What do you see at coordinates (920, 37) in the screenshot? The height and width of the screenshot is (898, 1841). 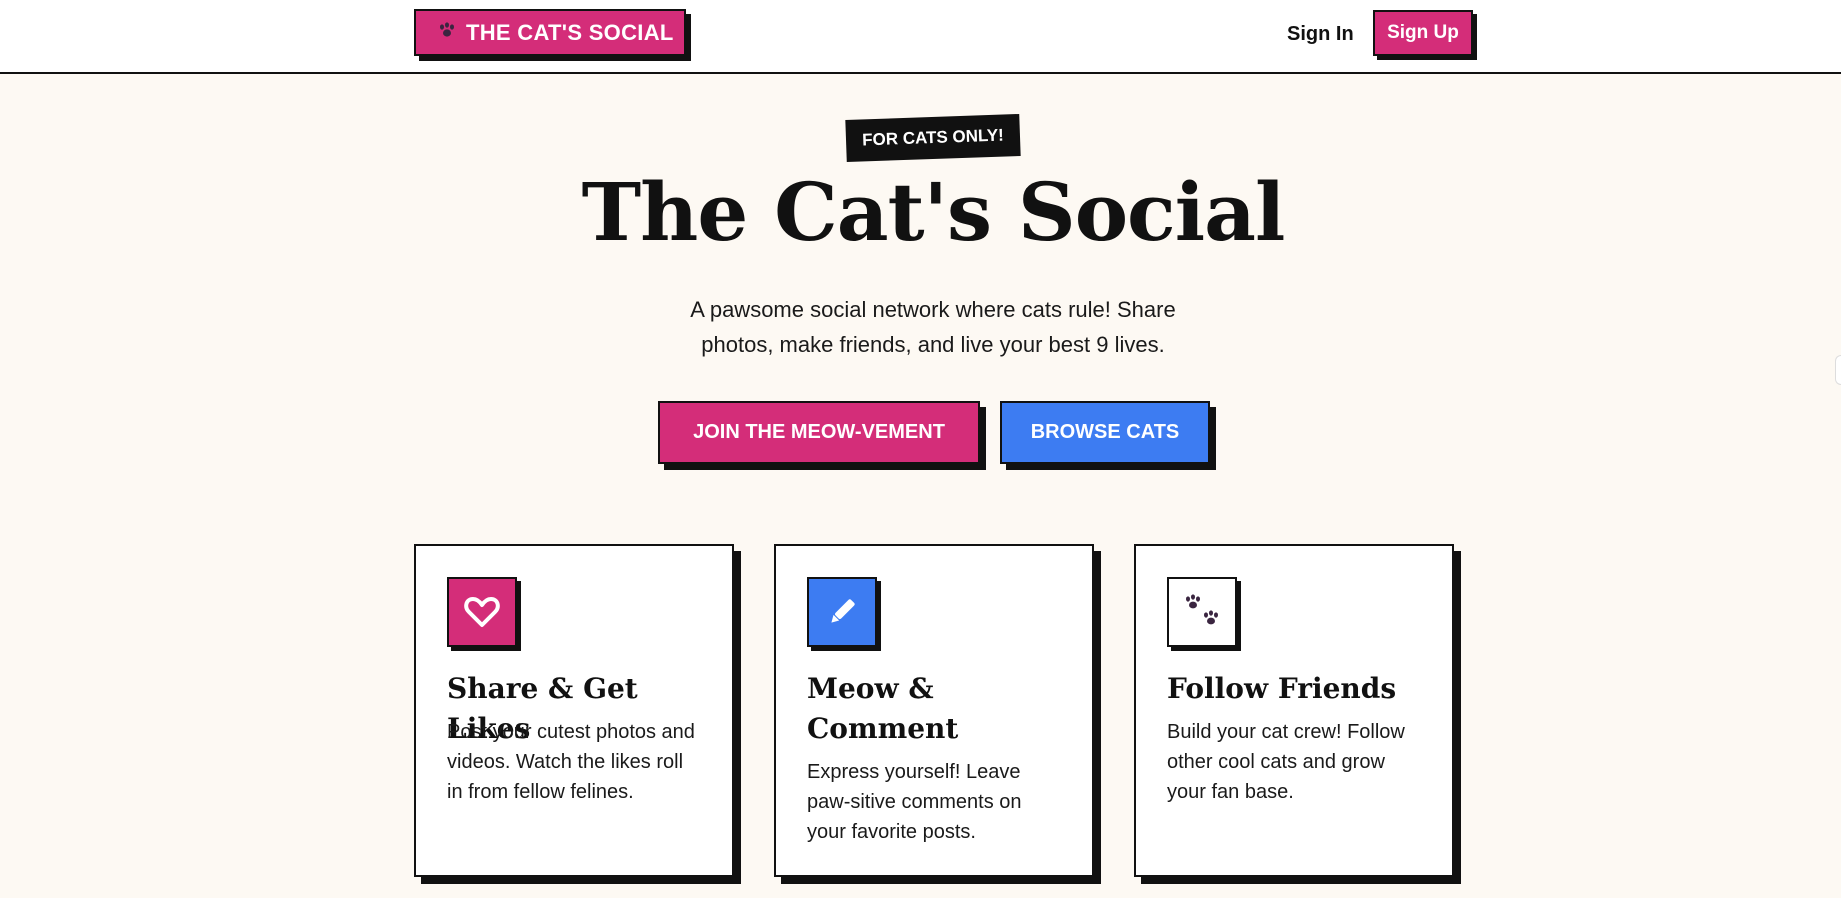 I see `top-nav: THE CAT'S SOCIAL Sign In Sign Up` at bounding box center [920, 37].